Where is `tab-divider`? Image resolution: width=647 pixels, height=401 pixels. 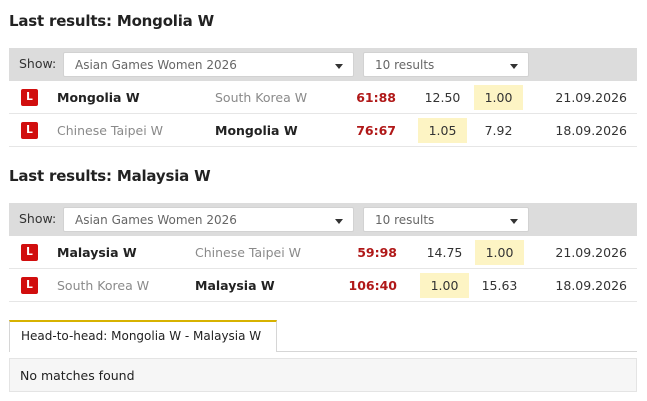
tab-divider is located at coordinates (457, 351).